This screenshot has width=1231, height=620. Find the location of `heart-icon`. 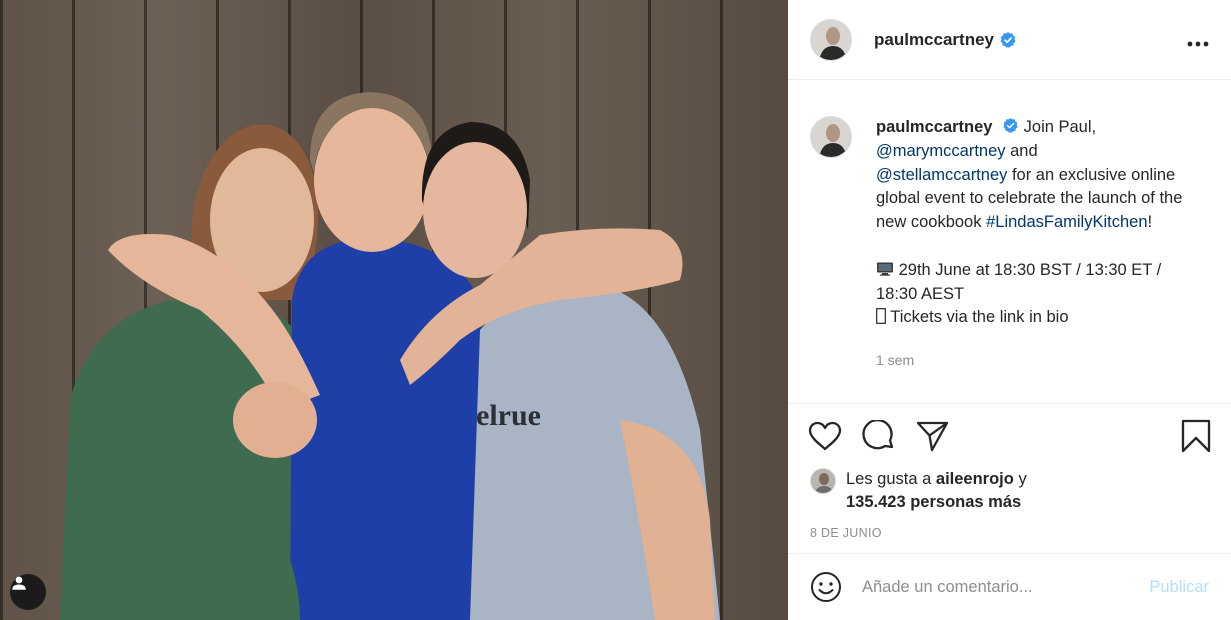

heart-icon is located at coordinates (825, 436).